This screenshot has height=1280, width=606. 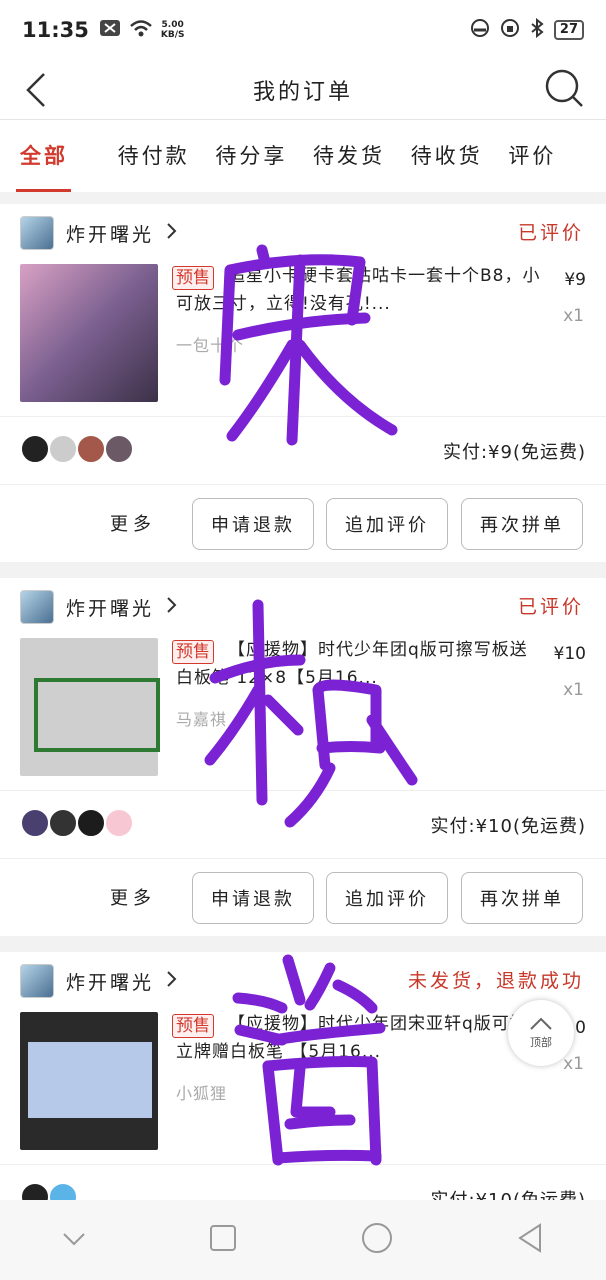 What do you see at coordinates (460, 156) in the screenshot?
I see `tab-pending-receipt: 待收货` at bounding box center [460, 156].